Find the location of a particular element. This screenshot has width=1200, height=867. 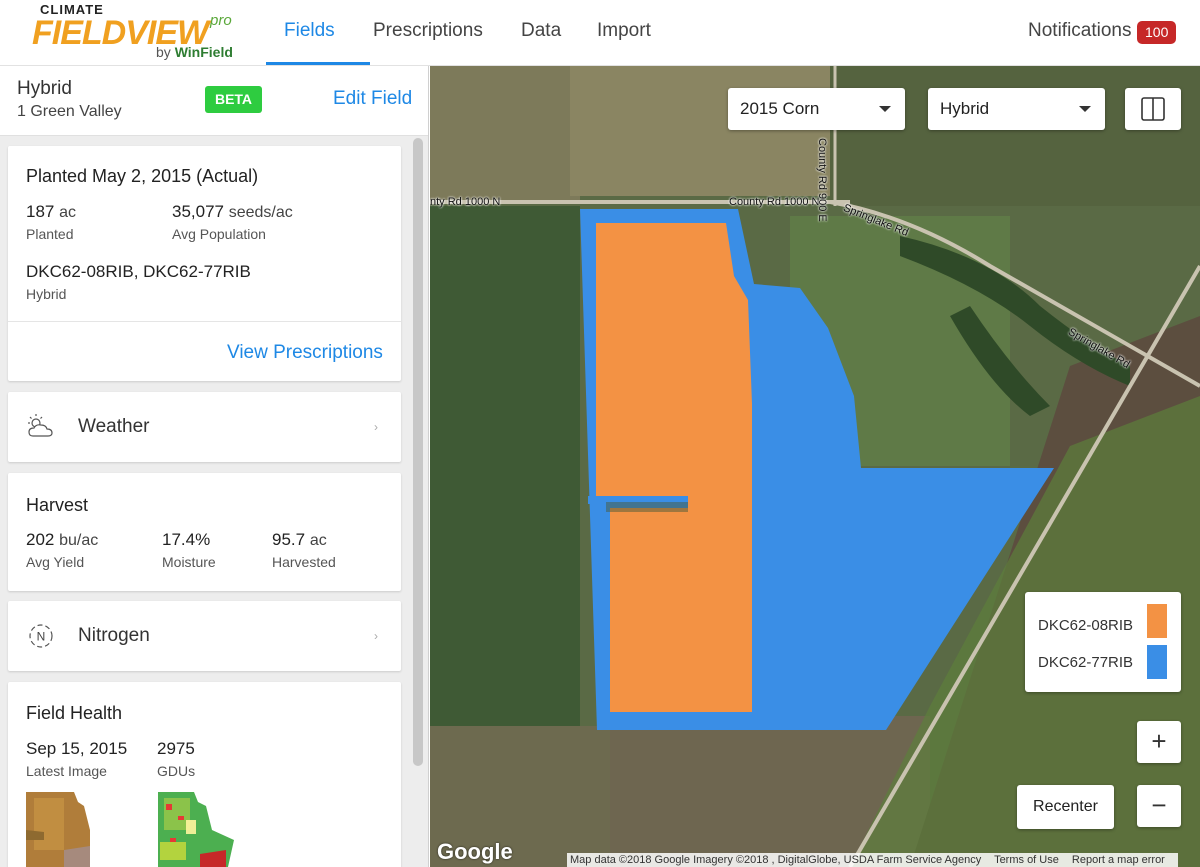

legend-swatch-blue is located at coordinates (1157, 662).